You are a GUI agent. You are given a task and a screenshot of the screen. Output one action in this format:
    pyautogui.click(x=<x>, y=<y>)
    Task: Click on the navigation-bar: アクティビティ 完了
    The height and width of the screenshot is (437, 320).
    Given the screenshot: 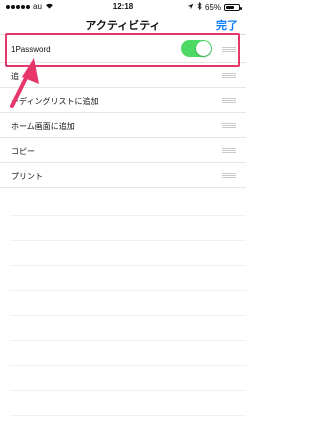 What is the action you would take?
    pyautogui.click(x=123, y=24)
    